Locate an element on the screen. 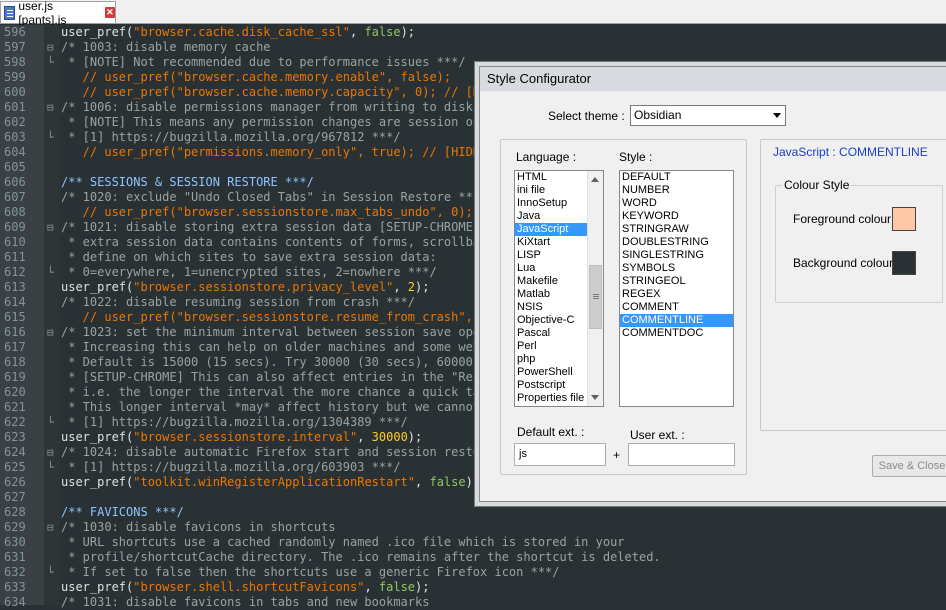  style-item: NUMBER is located at coordinates (676, 190).